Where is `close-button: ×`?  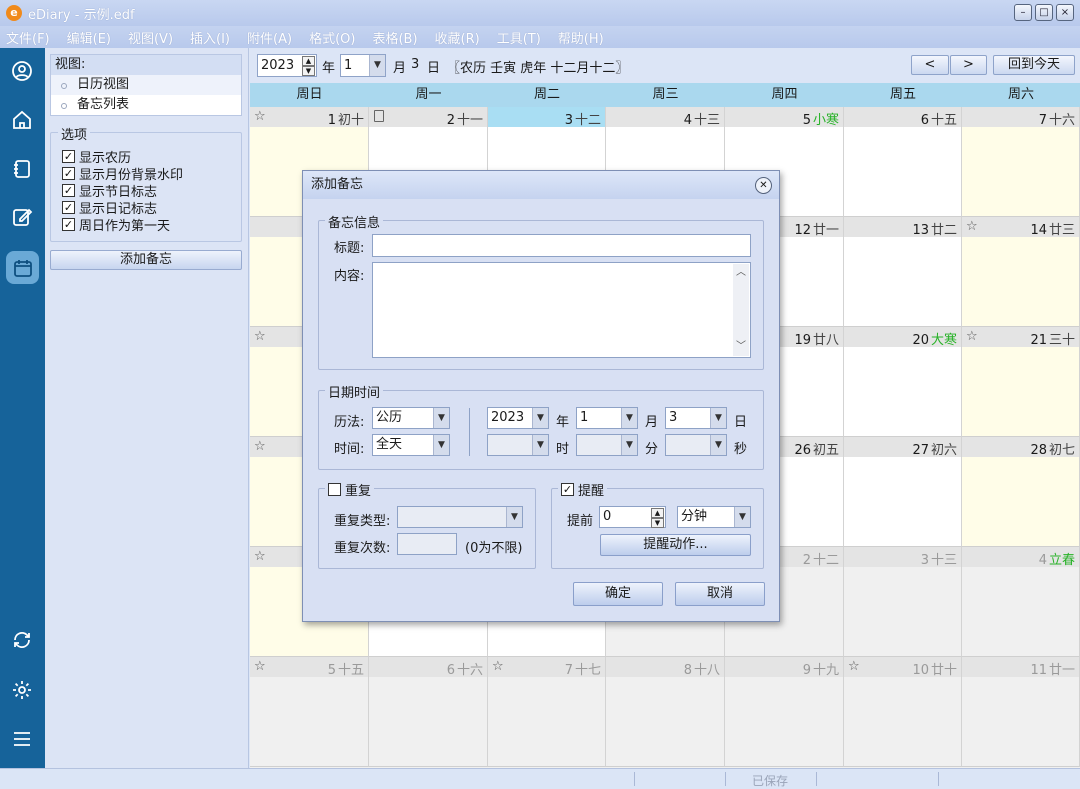
close-button: × is located at coordinates (1065, 12).